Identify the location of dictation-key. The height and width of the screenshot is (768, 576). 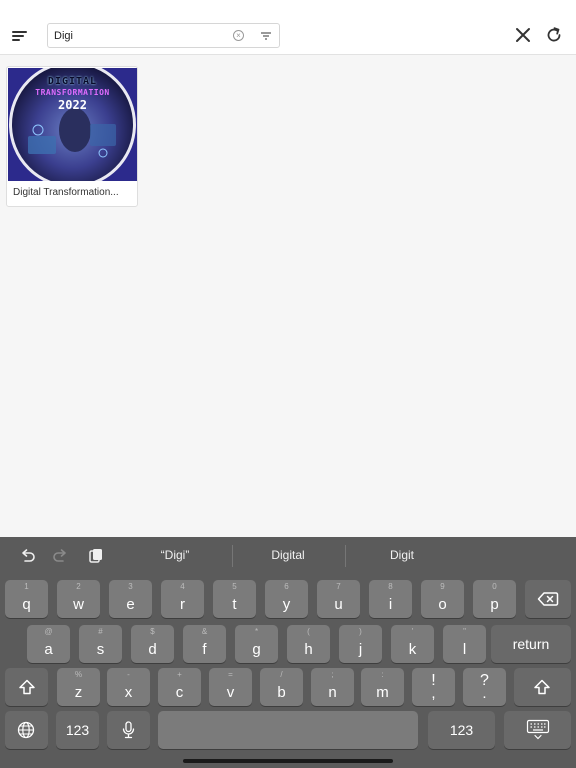
(128, 730).